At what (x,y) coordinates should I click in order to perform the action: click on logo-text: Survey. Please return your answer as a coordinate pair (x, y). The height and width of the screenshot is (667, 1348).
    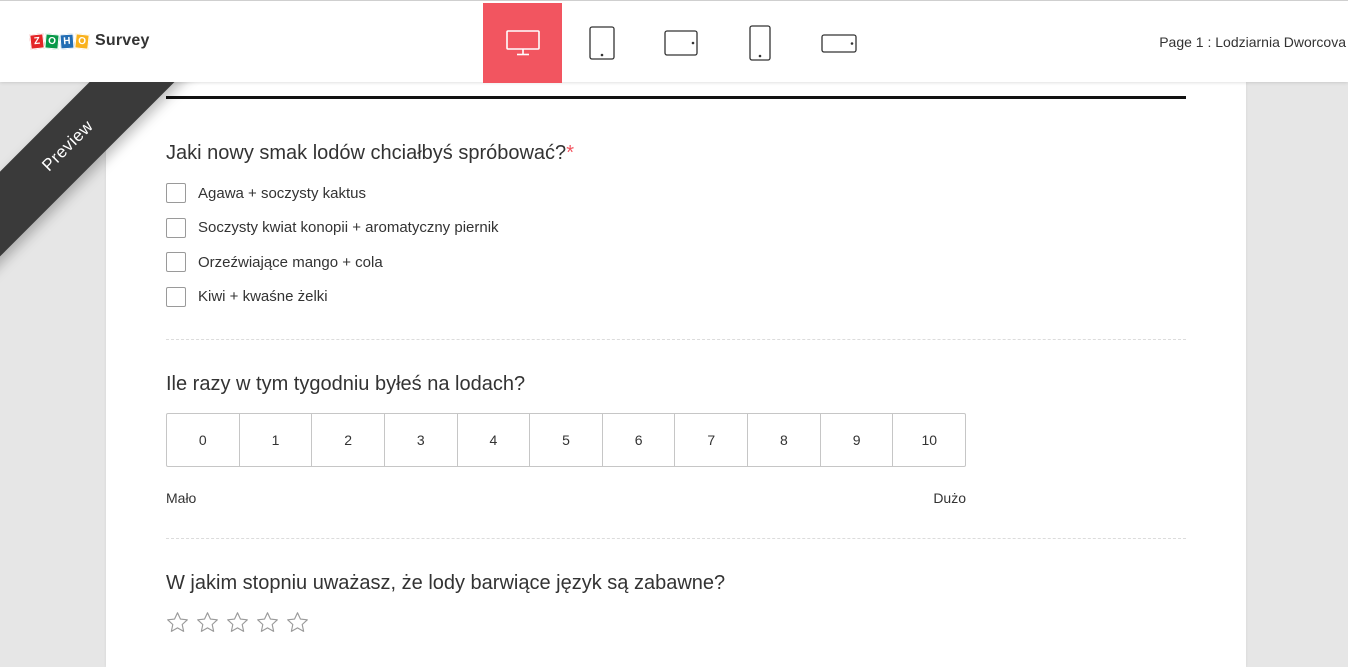
    Looking at the image, I should click on (122, 40).